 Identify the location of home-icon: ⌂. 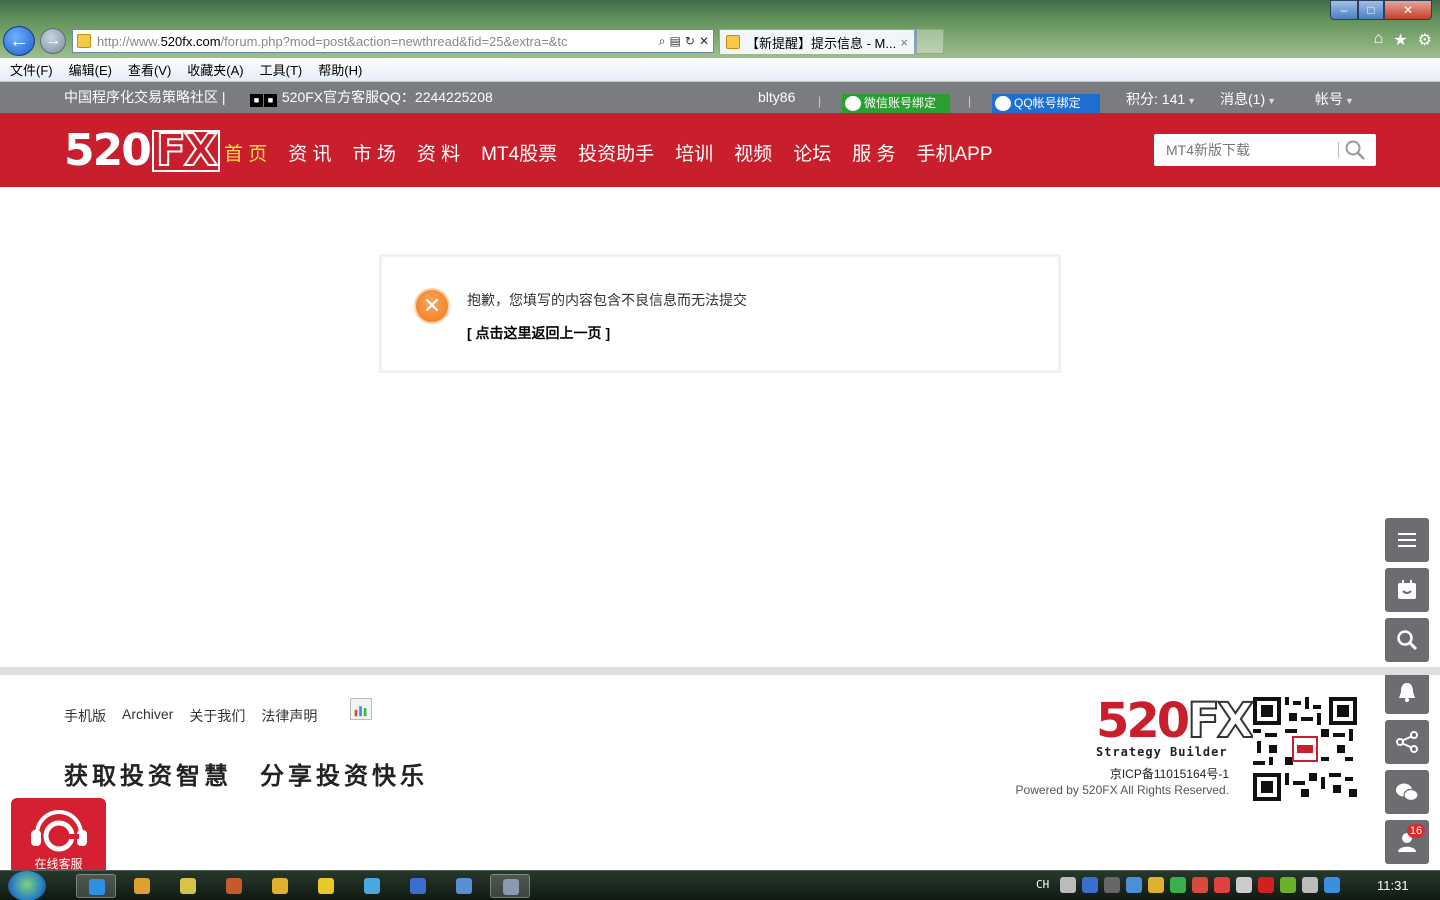
(1379, 40).